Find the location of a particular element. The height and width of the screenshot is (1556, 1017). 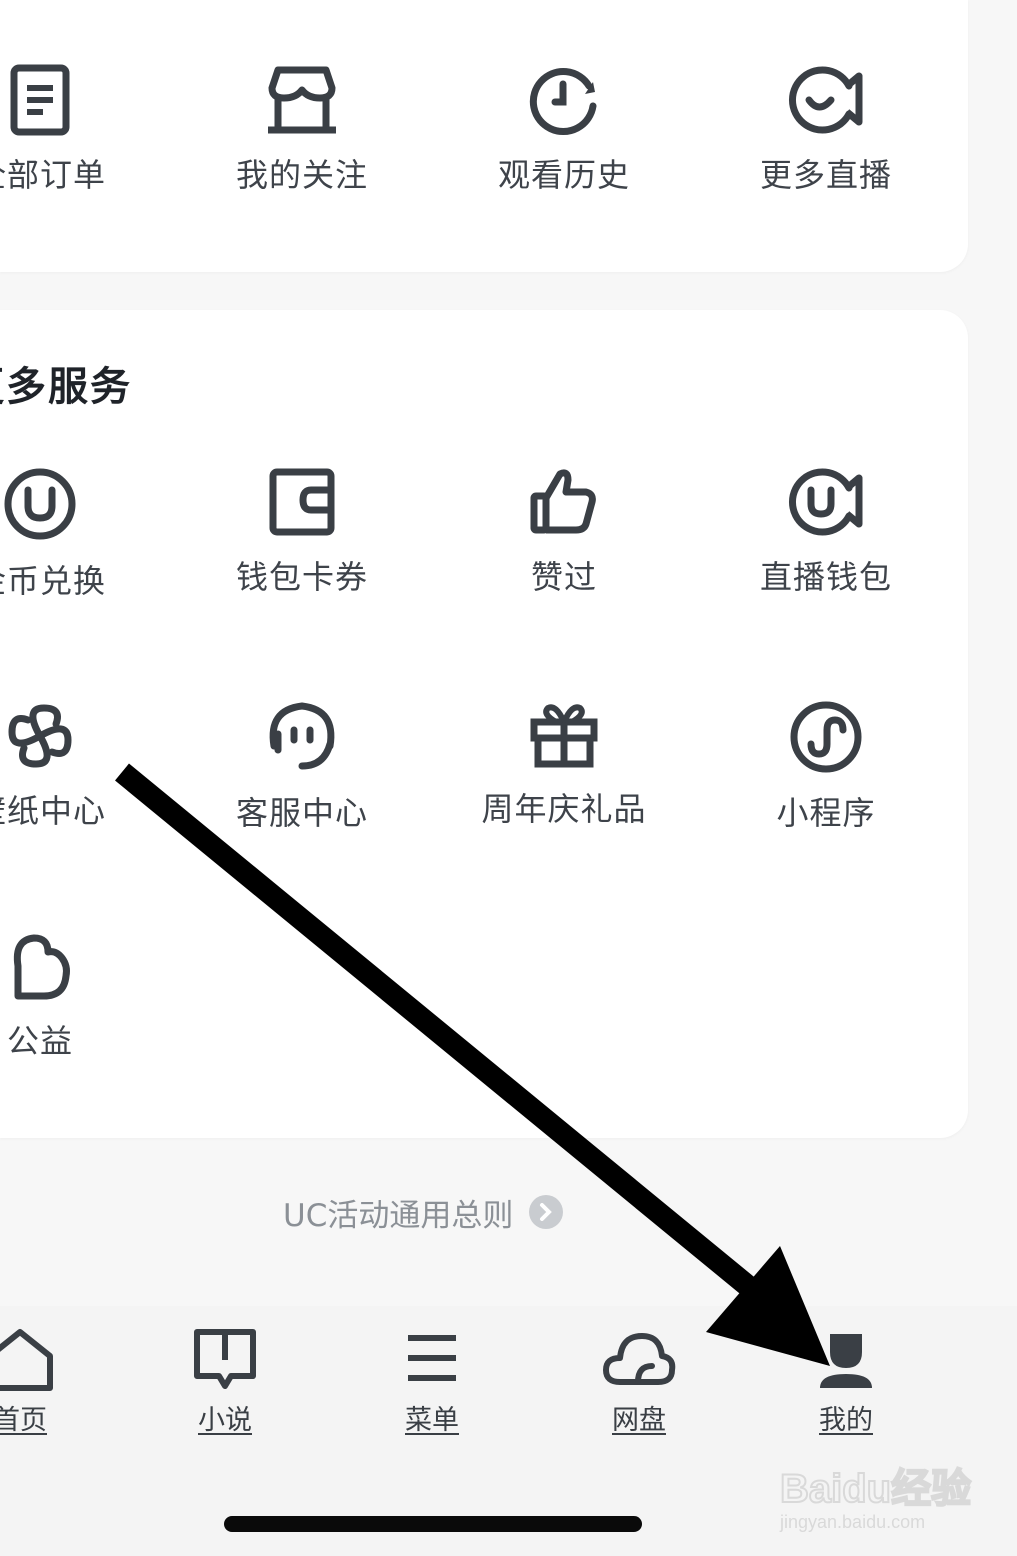

clip-order: 全部订单 is located at coordinates (60, 134).